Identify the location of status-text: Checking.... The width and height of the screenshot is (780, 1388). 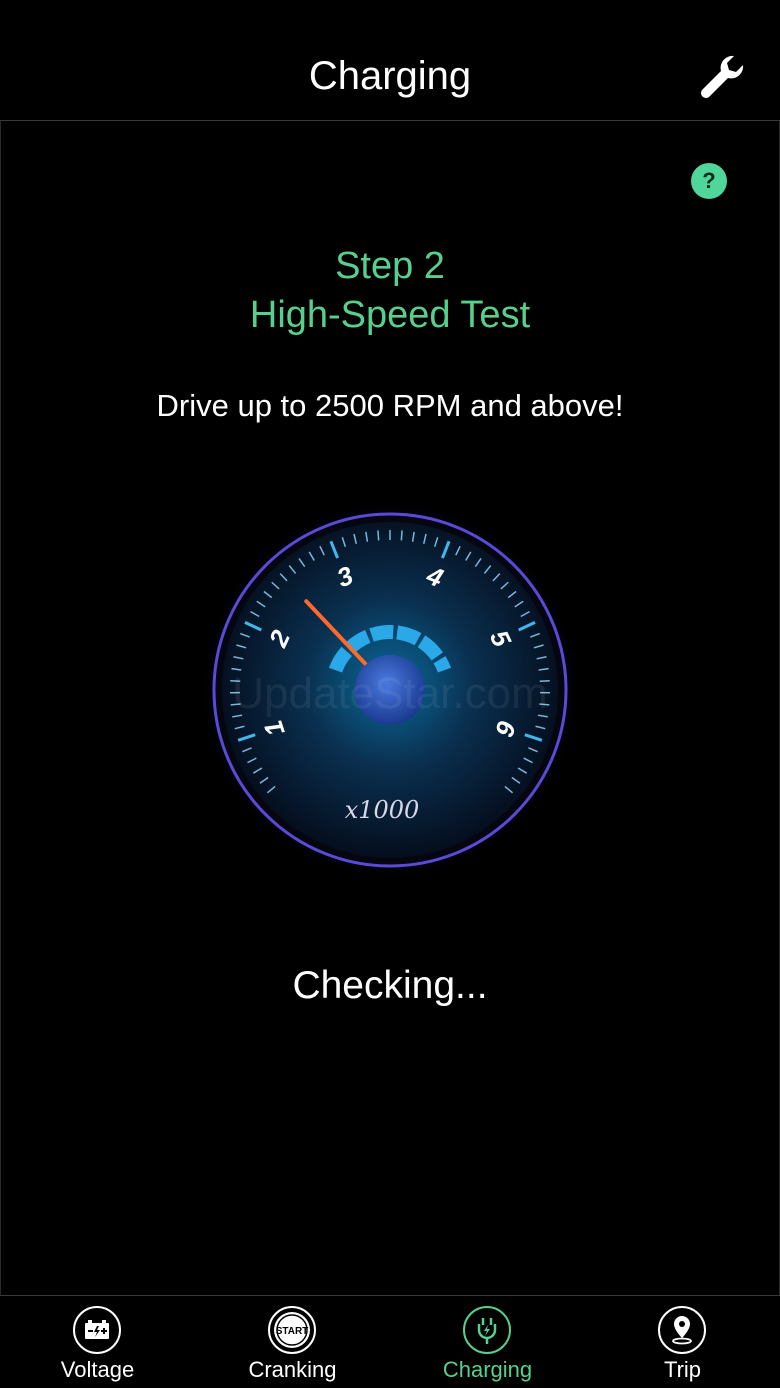
(390, 986).